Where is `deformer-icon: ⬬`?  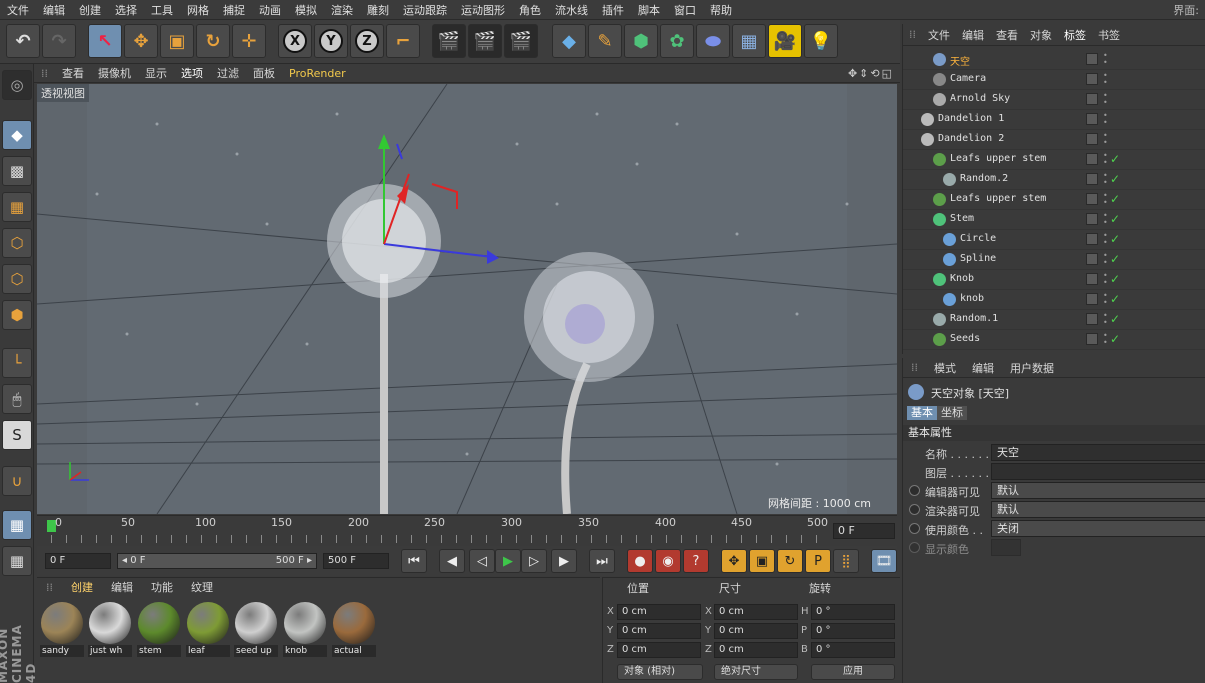
deformer-icon: ⬬ is located at coordinates (713, 41).